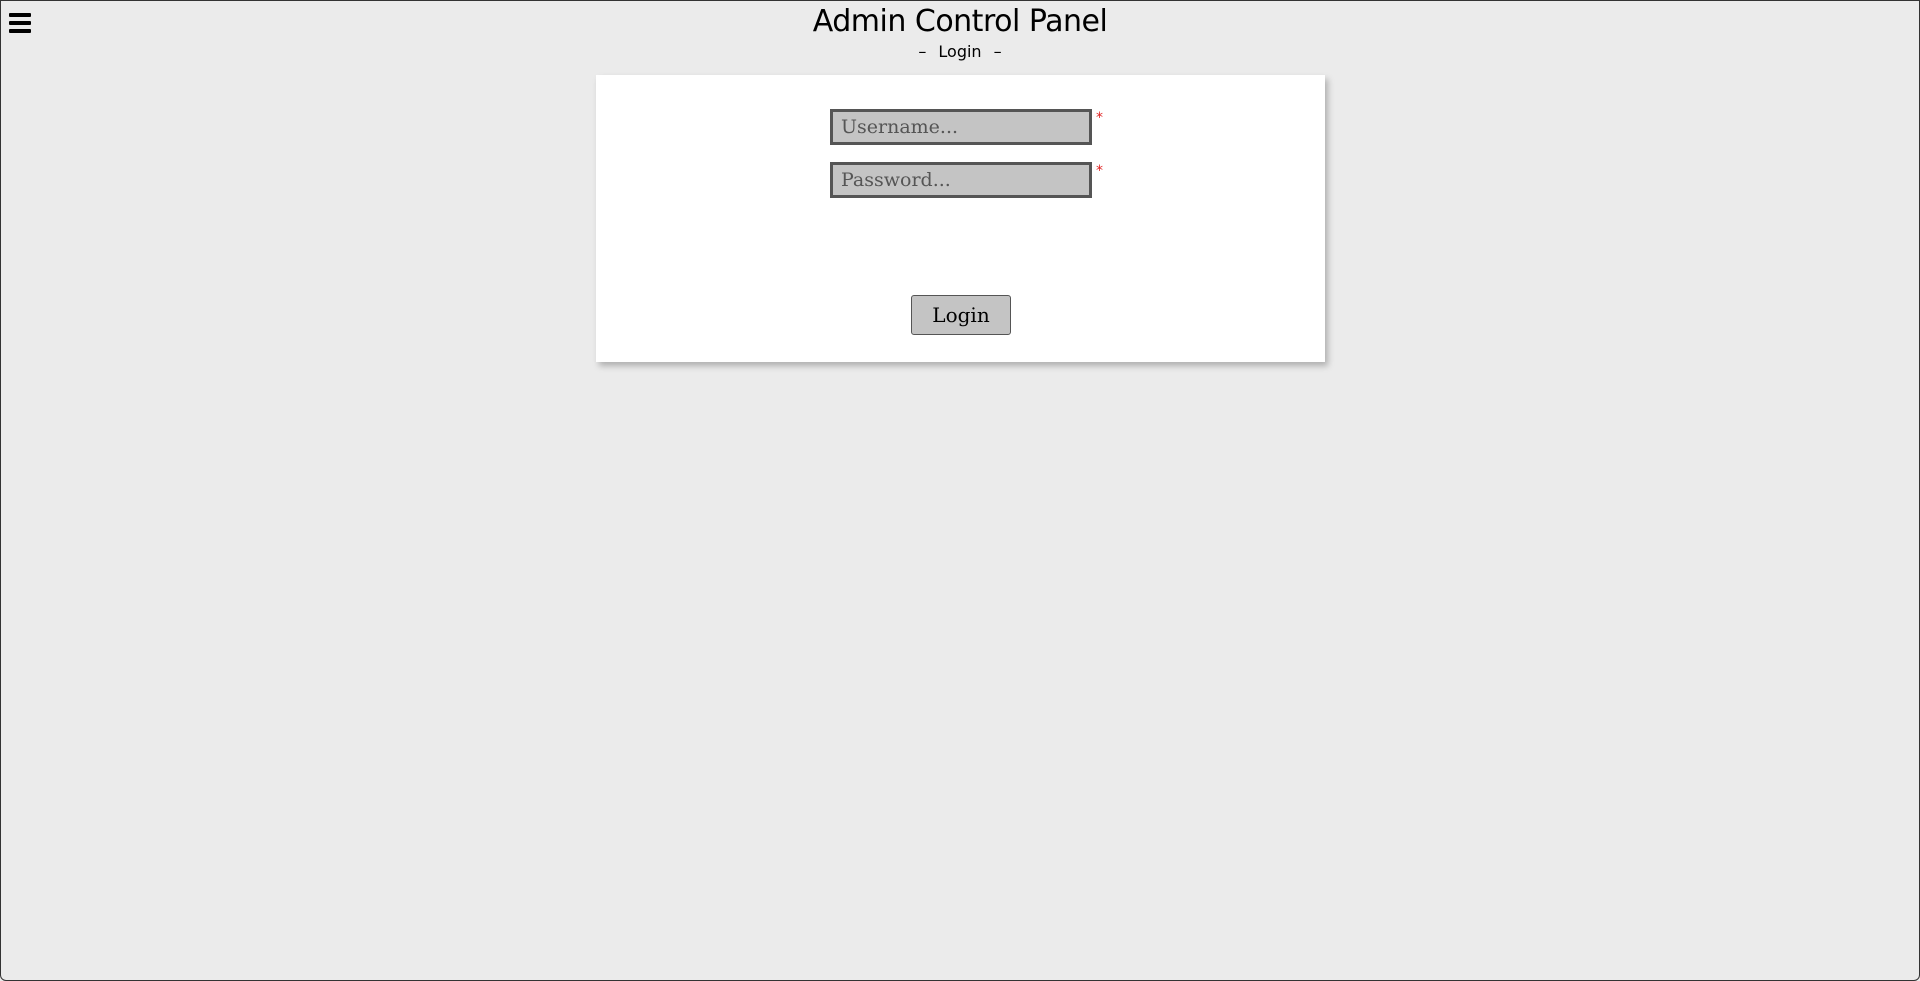 The width and height of the screenshot is (1920, 981). What do you see at coordinates (922, 51) in the screenshot?
I see `subtitle-dash-left: –` at bounding box center [922, 51].